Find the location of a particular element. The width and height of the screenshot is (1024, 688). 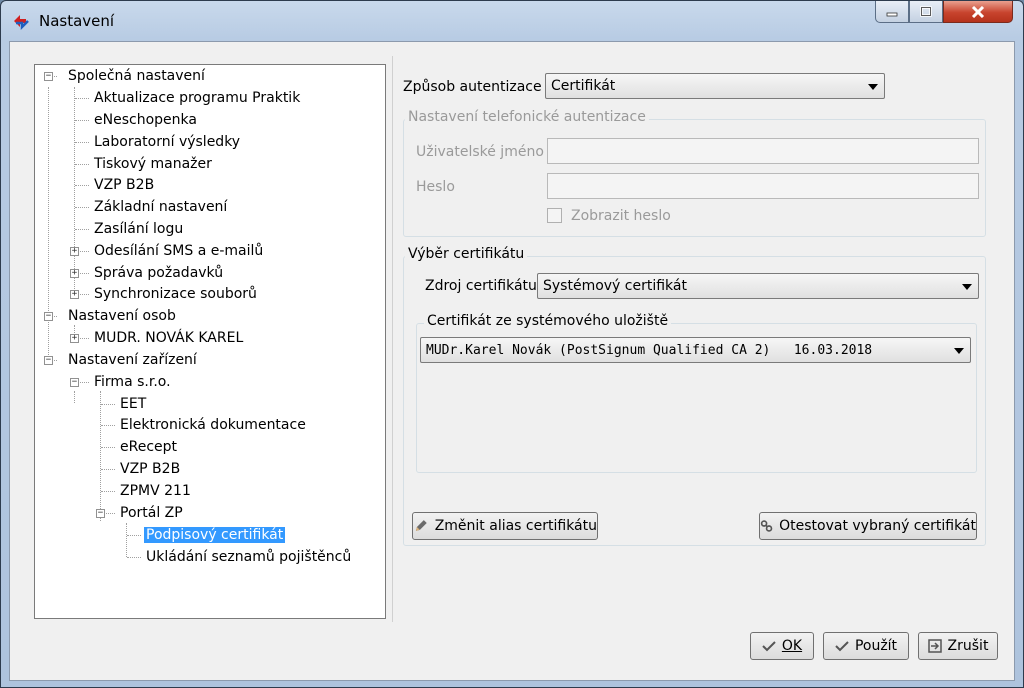

tree-item-label: Aktualizace programu Praktik is located at coordinates (197, 98).